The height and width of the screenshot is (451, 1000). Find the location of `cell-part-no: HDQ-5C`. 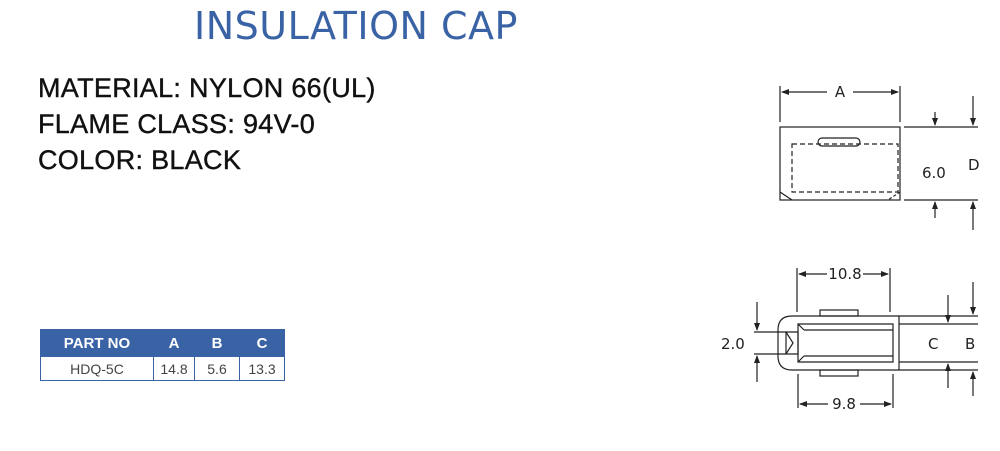

cell-part-no: HDQ-5C is located at coordinates (97, 368).